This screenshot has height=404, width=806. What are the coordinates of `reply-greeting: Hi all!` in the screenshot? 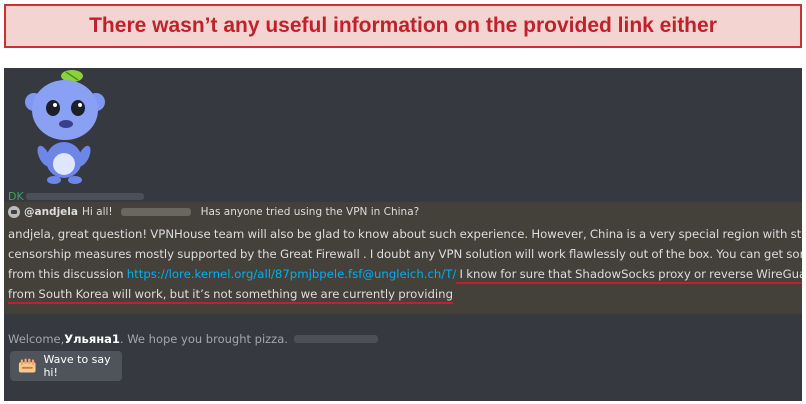 It's located at (97, 212).